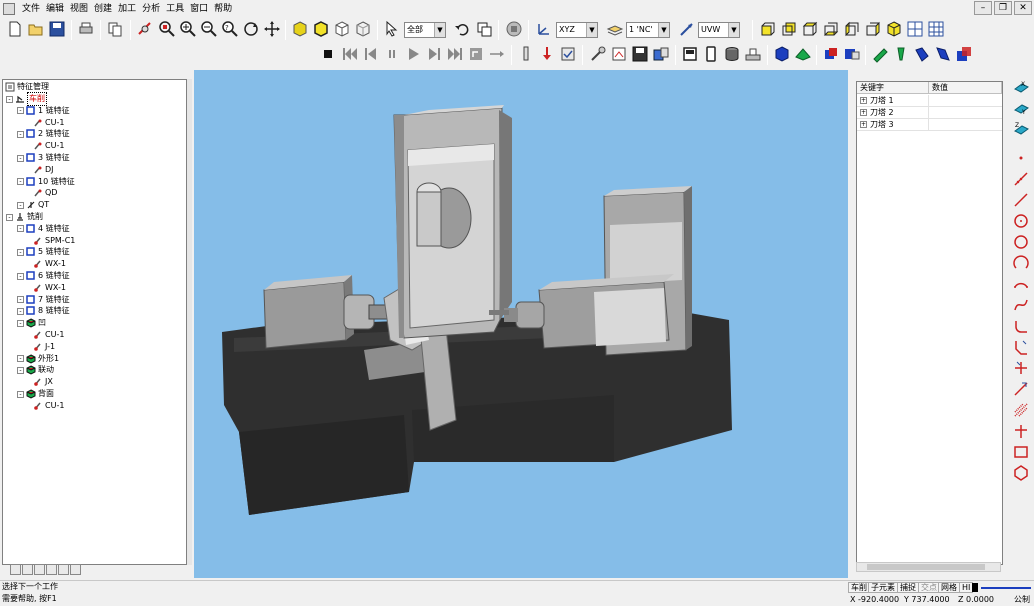 The width and height of the screenshot is (1034, 606). What do you see at coordinates (392, 29) in the screenshot?
I see `select-cursor-icon` at bounding box center [392, 29].